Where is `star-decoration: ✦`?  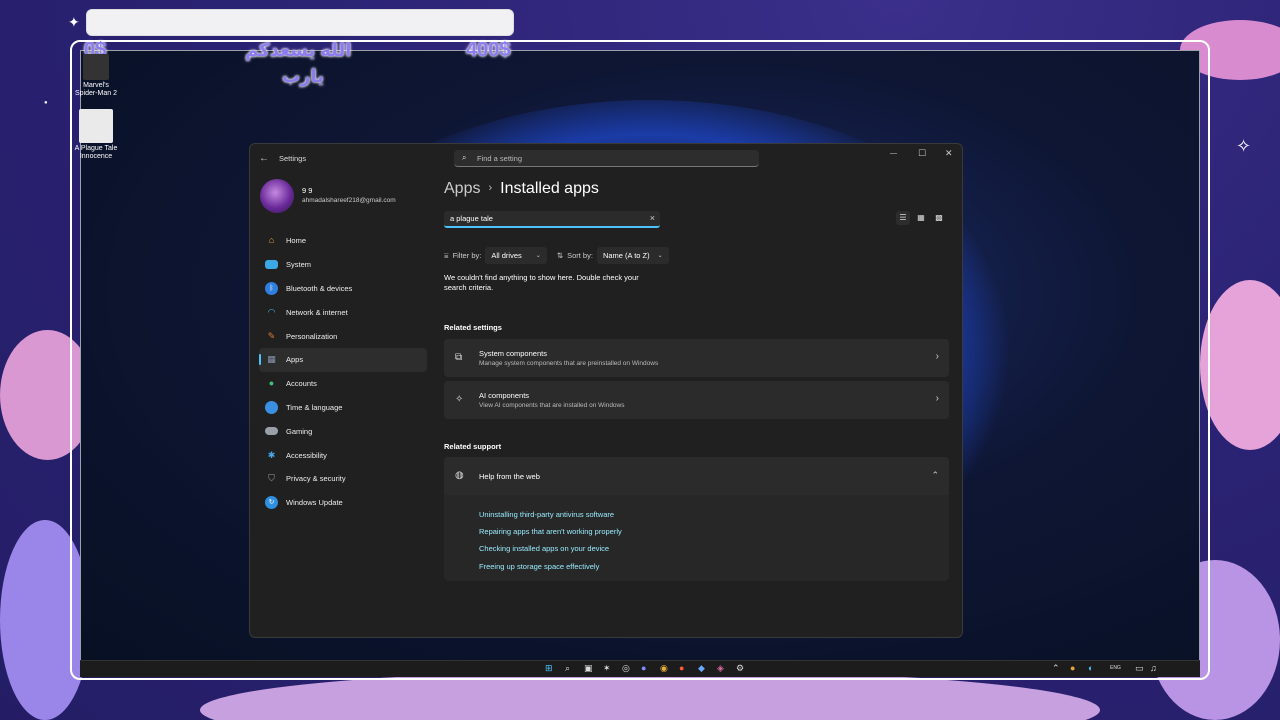
star-decoration: ✦ is located at coordinates (74, 22).